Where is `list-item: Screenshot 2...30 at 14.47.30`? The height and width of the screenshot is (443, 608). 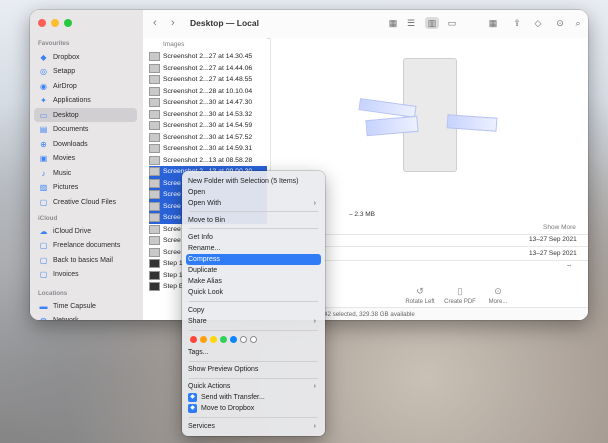
list-item: Screenshot 2...30 at 14.47.30 is located at coordinates (208, 103).